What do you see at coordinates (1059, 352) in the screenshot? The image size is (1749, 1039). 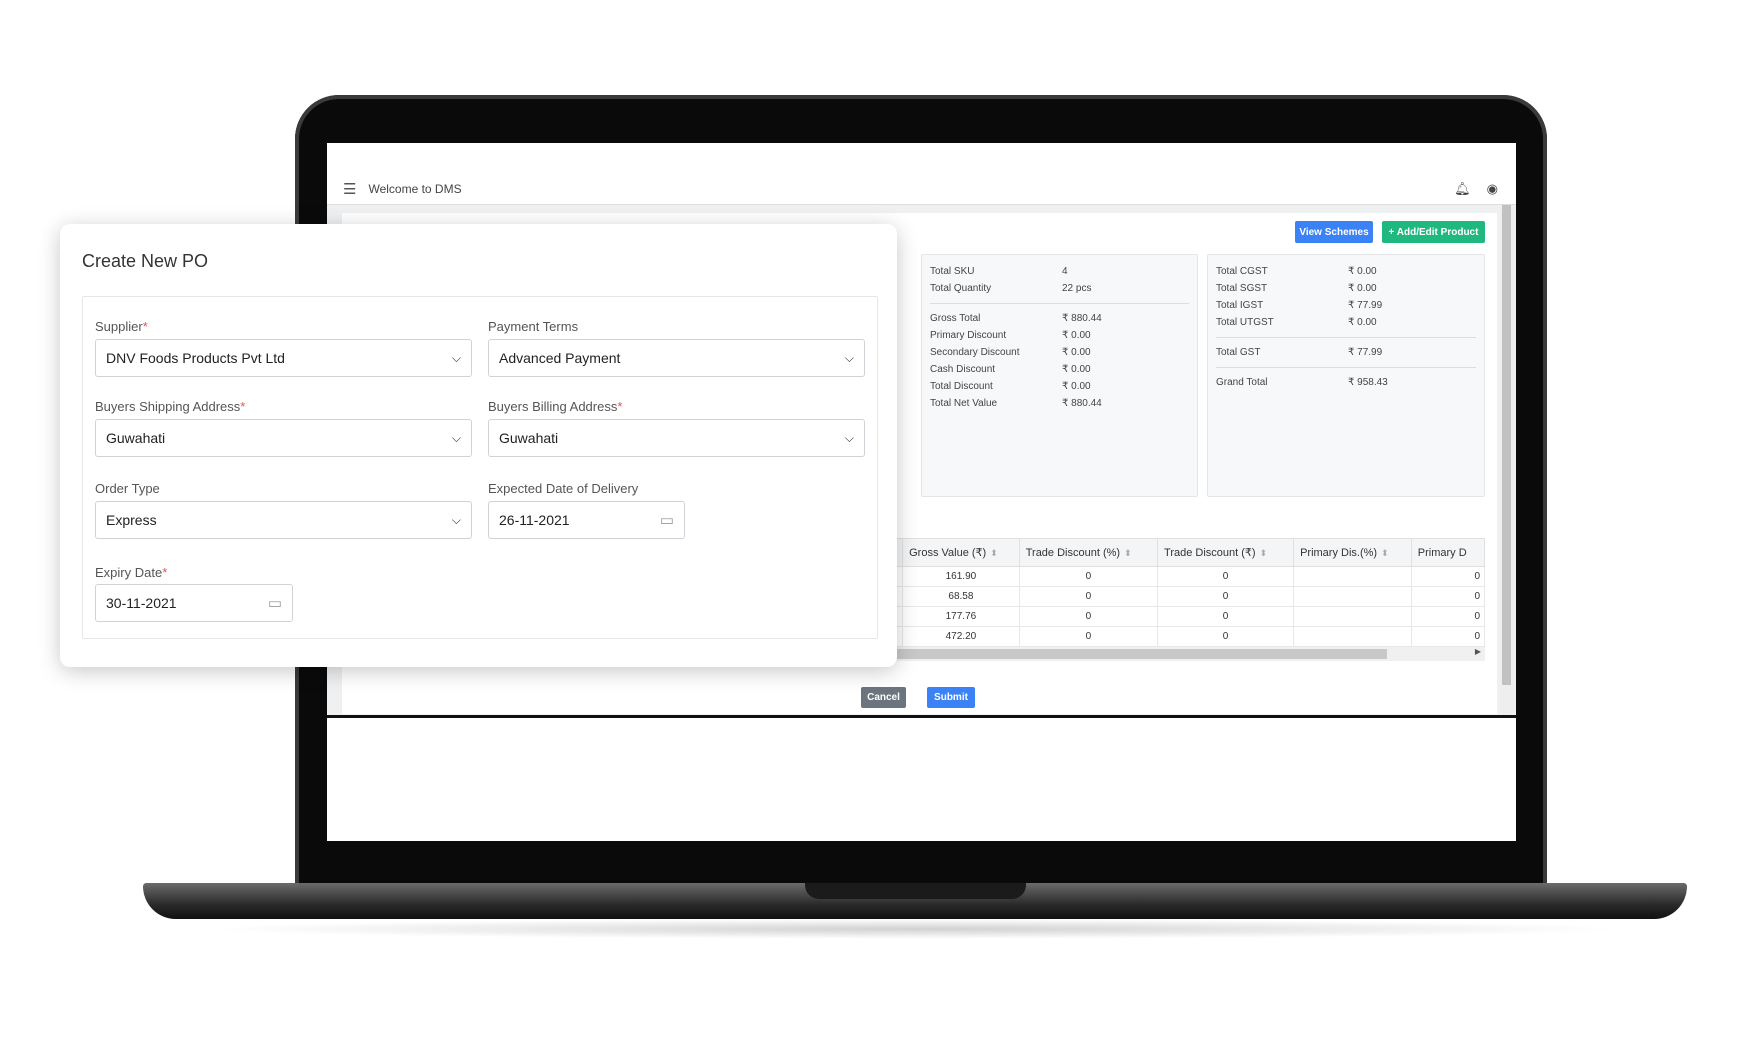 I see `summary-row: Secondary Discount ₹ 0.00` at bounding box center [1059, 352].